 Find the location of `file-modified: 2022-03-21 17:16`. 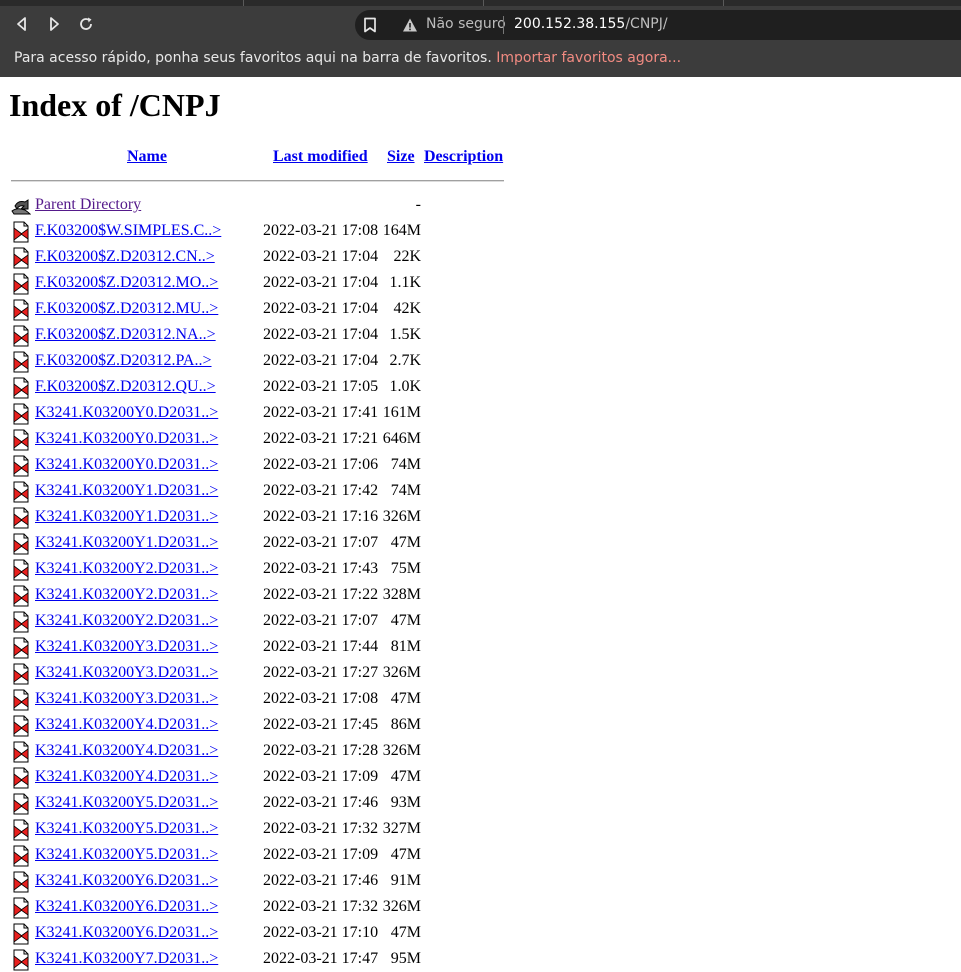

file-modified: 2022-03-21 17:16 is located at coordinates (321, 516).